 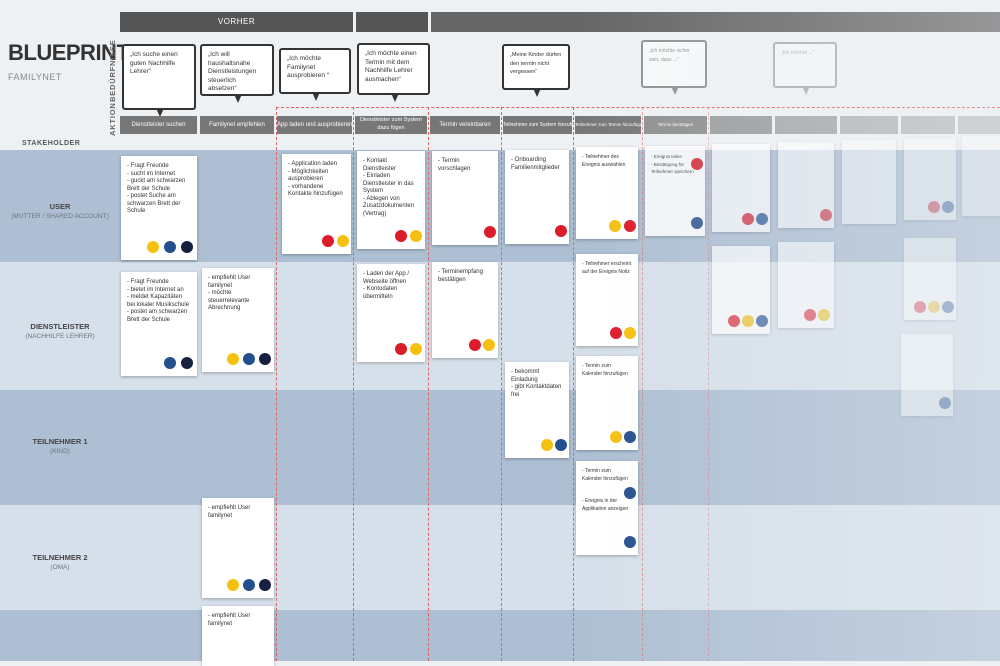 What do you see at coordinates (159, 80) in the screenshot?
I see `need-bubble-1: „Ich suche einen guten Nachhilfe Lehrer“` at bounding box center [159, 80].